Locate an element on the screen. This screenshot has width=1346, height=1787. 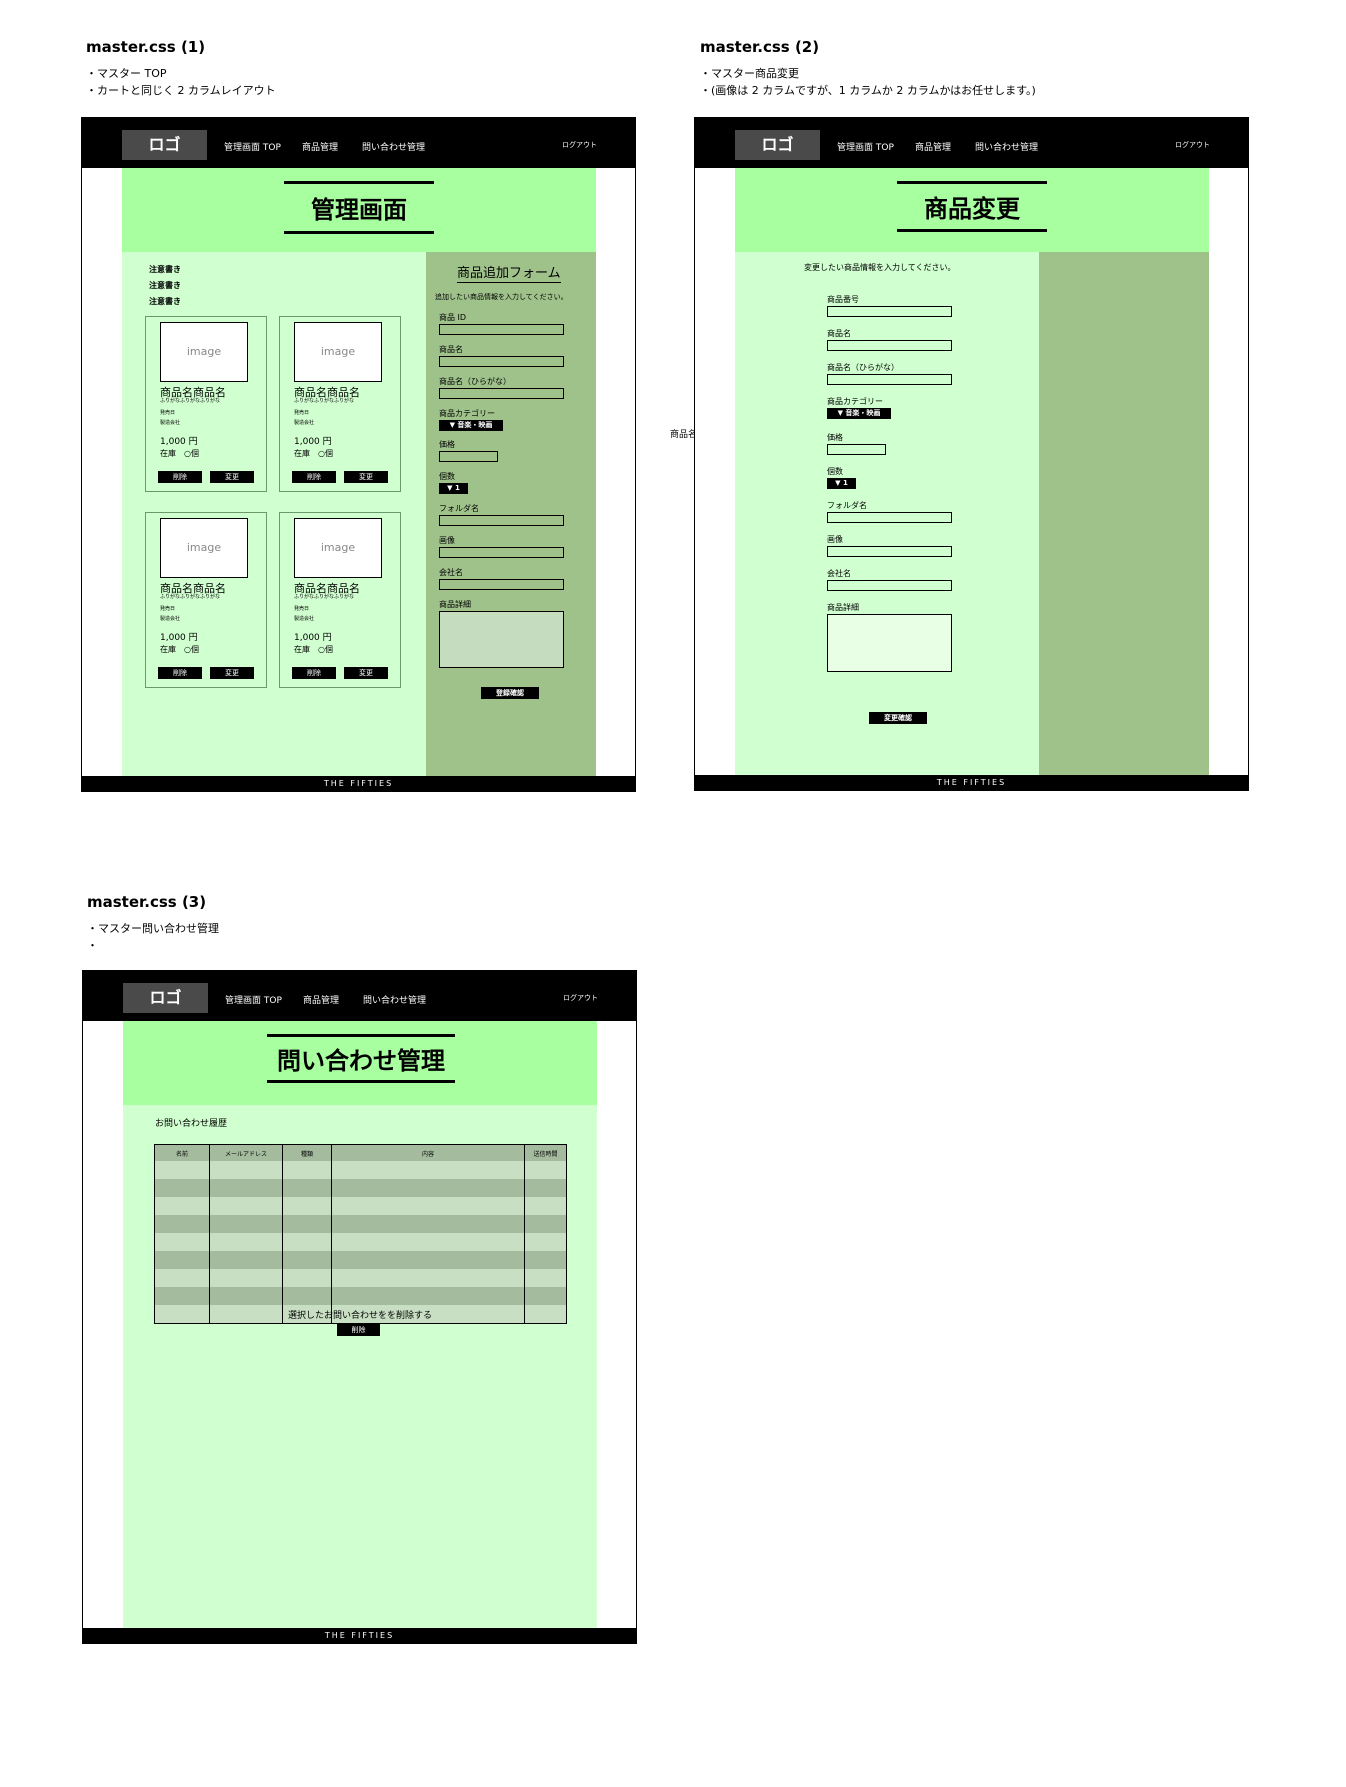
register-confirm-button: 登録確認 is located at coordinates (510, 693).